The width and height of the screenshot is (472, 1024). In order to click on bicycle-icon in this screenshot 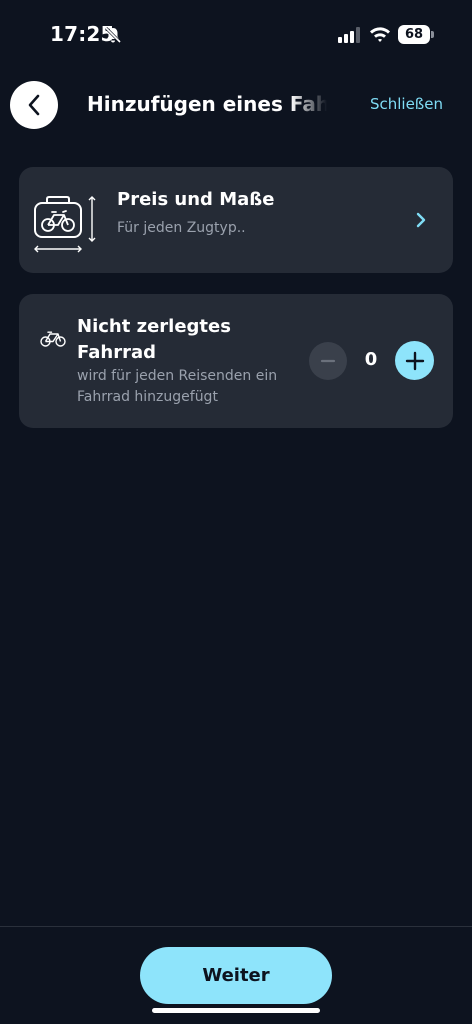, I will do `click(53, 339)`.